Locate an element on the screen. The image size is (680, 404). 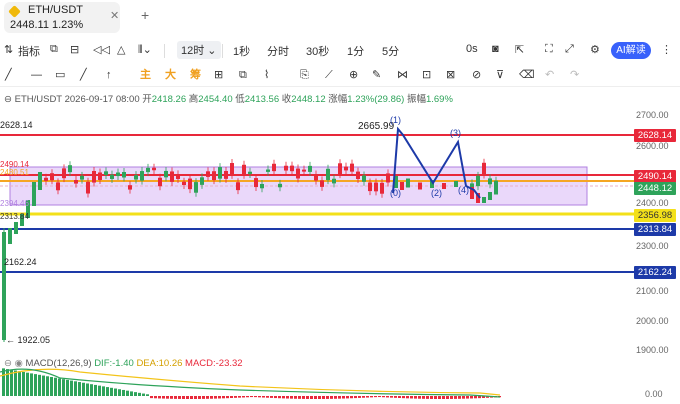
ray-icon: ╱ is located at coordinates (83, 75).